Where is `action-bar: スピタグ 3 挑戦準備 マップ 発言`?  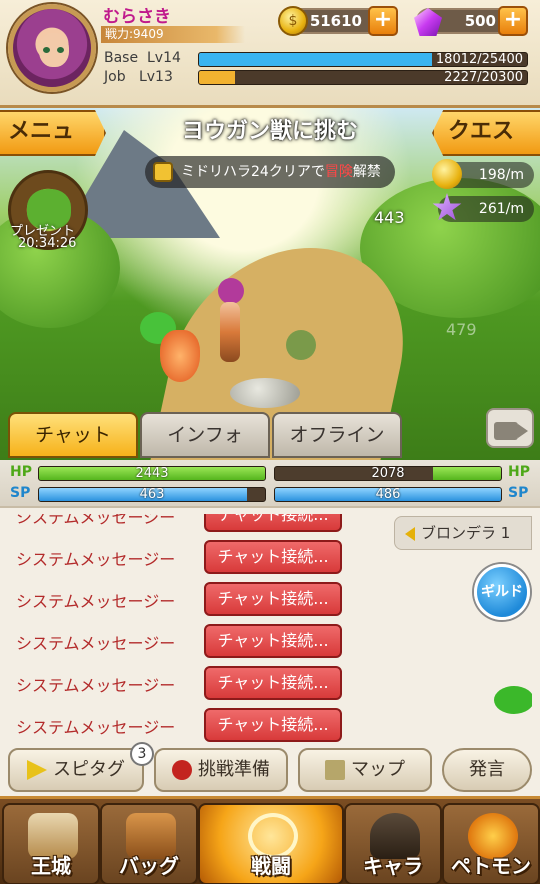 action-bar: スピタグ 3 挑戦準備 マップ 発言 is located at coordinates (270, 769).